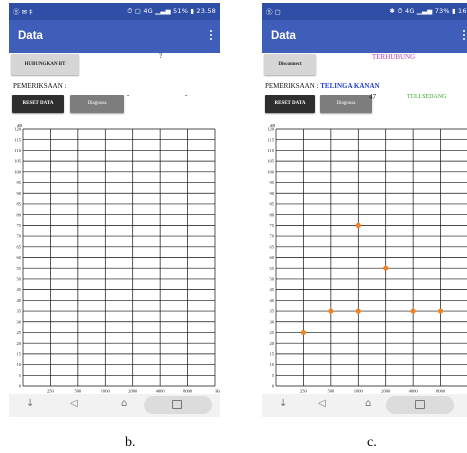 This screenshot has width=467, height=453. What do you see at coordinates (372, 442) in the screenshot?
I see `caption-c: c.` at bounding box center [372, 442].